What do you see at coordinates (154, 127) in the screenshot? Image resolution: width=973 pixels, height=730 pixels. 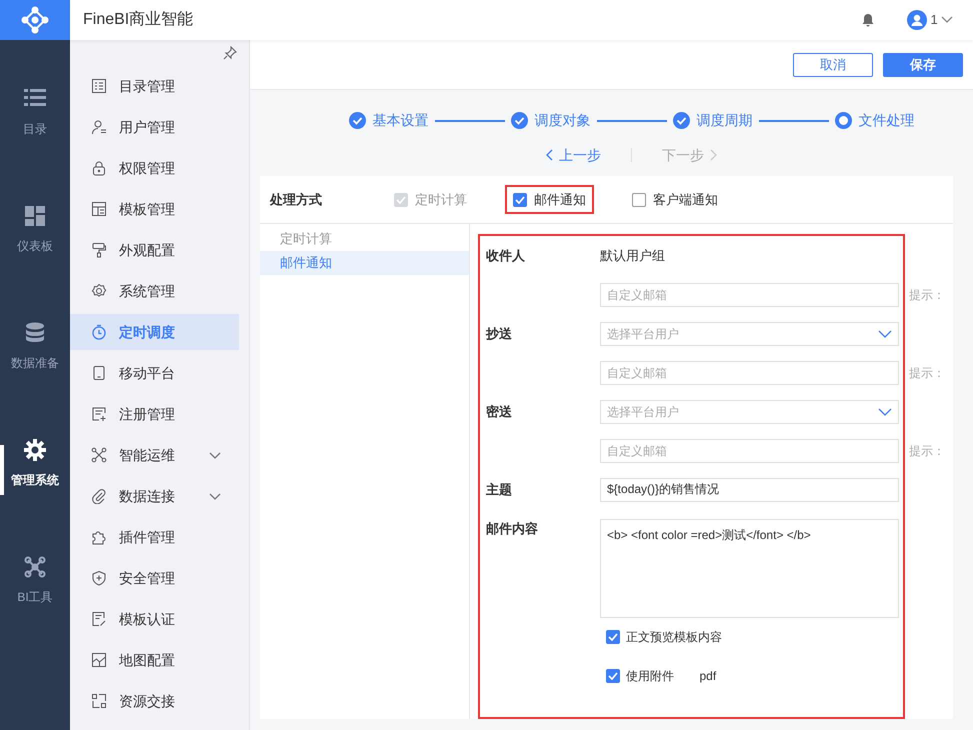 I see `menu-item: 用户管理` at bounding box center [154, 127].